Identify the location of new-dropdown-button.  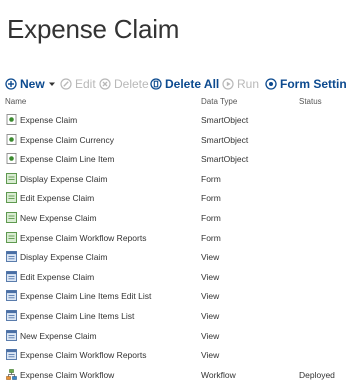
(52, 84).